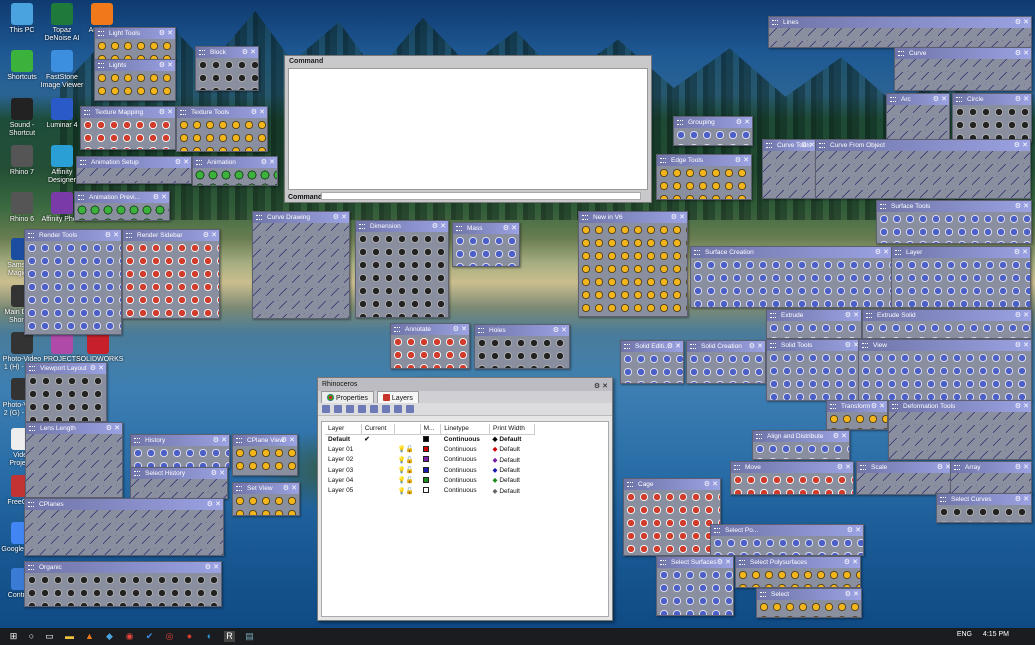  Describe the element at coordinates (652, 346) in the screenshot. I see `toolbar-title-bar: Solid Editi... ⚙ ✕` at that location.